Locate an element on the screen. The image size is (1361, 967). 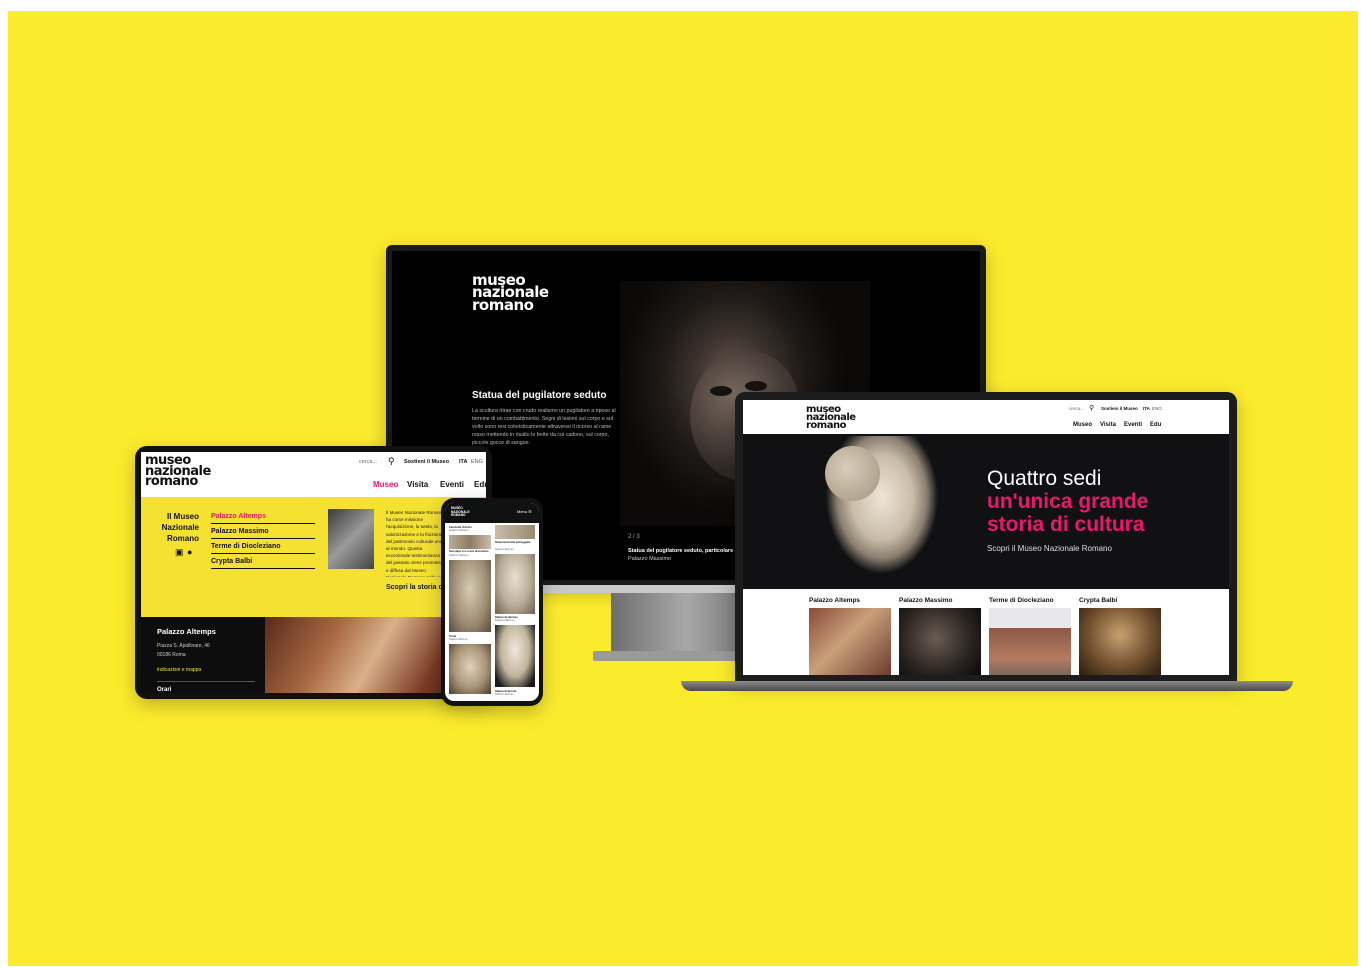
phone-relief-image is located at coordinates (515, 532).